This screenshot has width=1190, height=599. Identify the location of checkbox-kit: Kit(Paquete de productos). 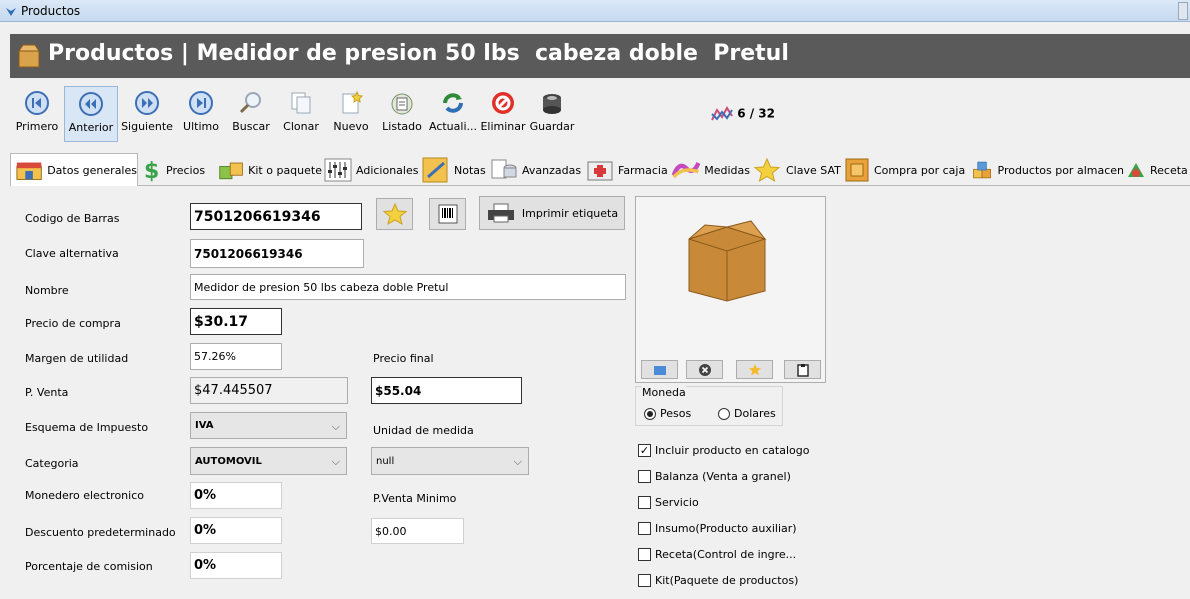
(718, 580).